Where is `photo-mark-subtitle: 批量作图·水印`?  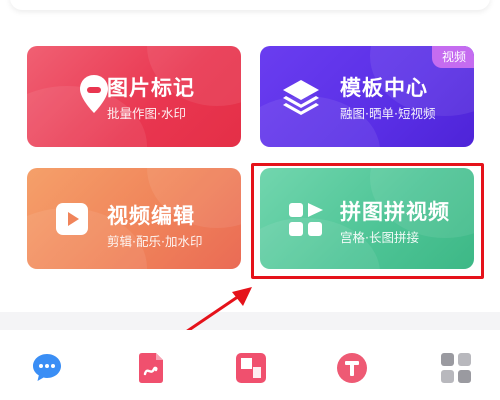 photo-mark-subtitle: 批量作图·水印 is located at coordinates (146, 113).